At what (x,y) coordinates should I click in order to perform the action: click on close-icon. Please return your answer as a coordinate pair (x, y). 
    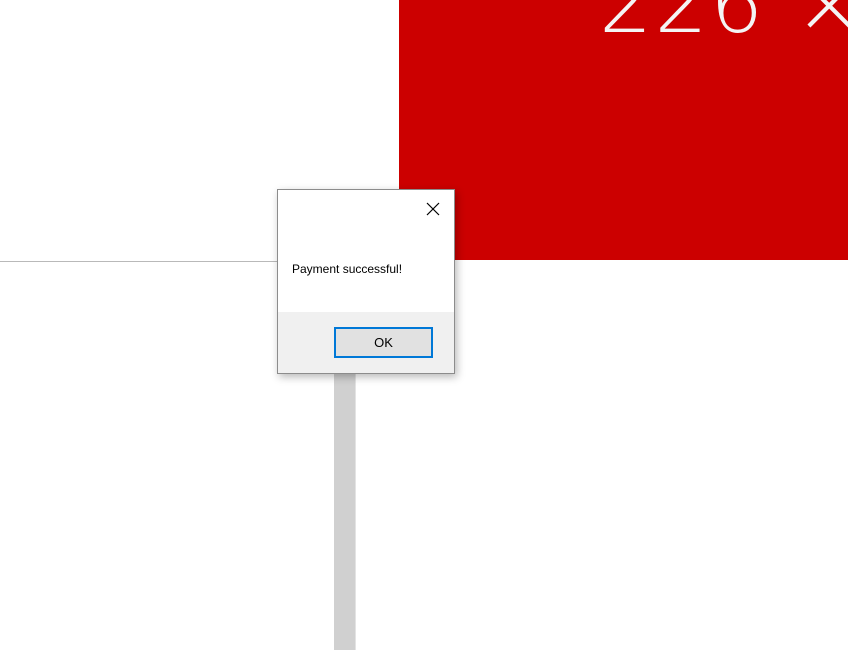
    Looking at the image, I should click on (433, 209).